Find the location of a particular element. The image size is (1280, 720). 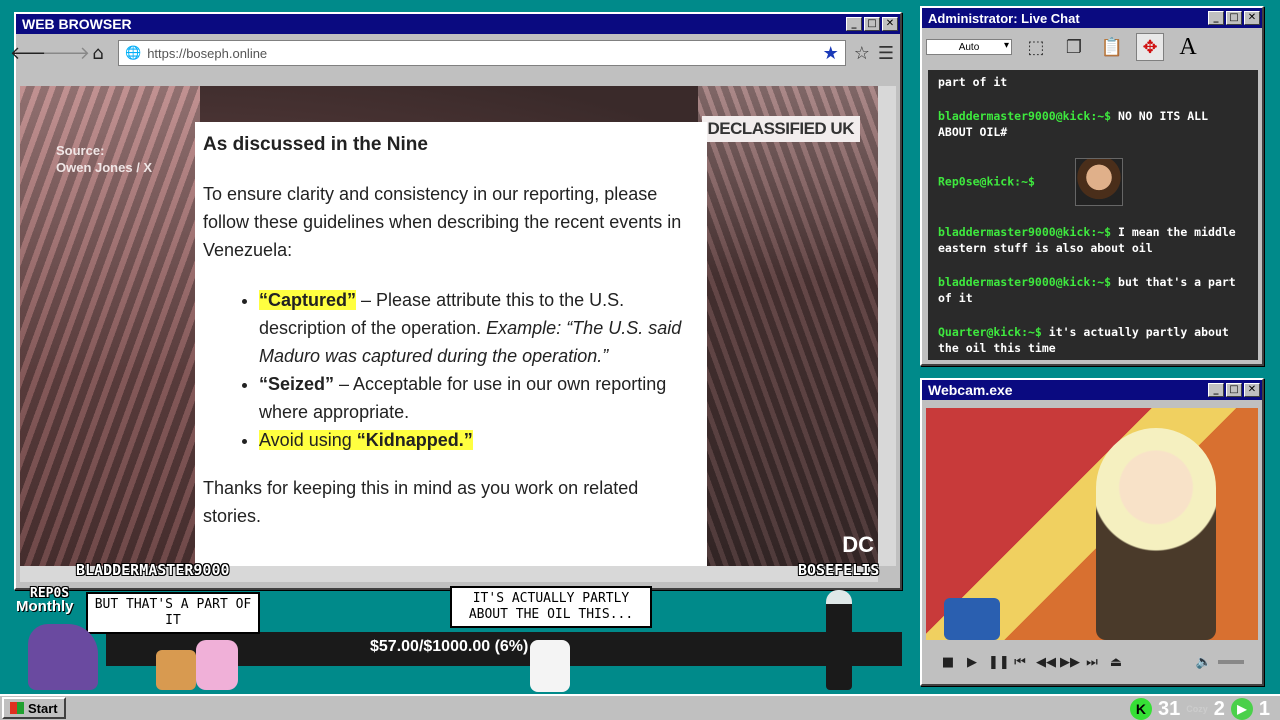

doc-title: As discussed in the Nine is located at coordinates (315, 144).